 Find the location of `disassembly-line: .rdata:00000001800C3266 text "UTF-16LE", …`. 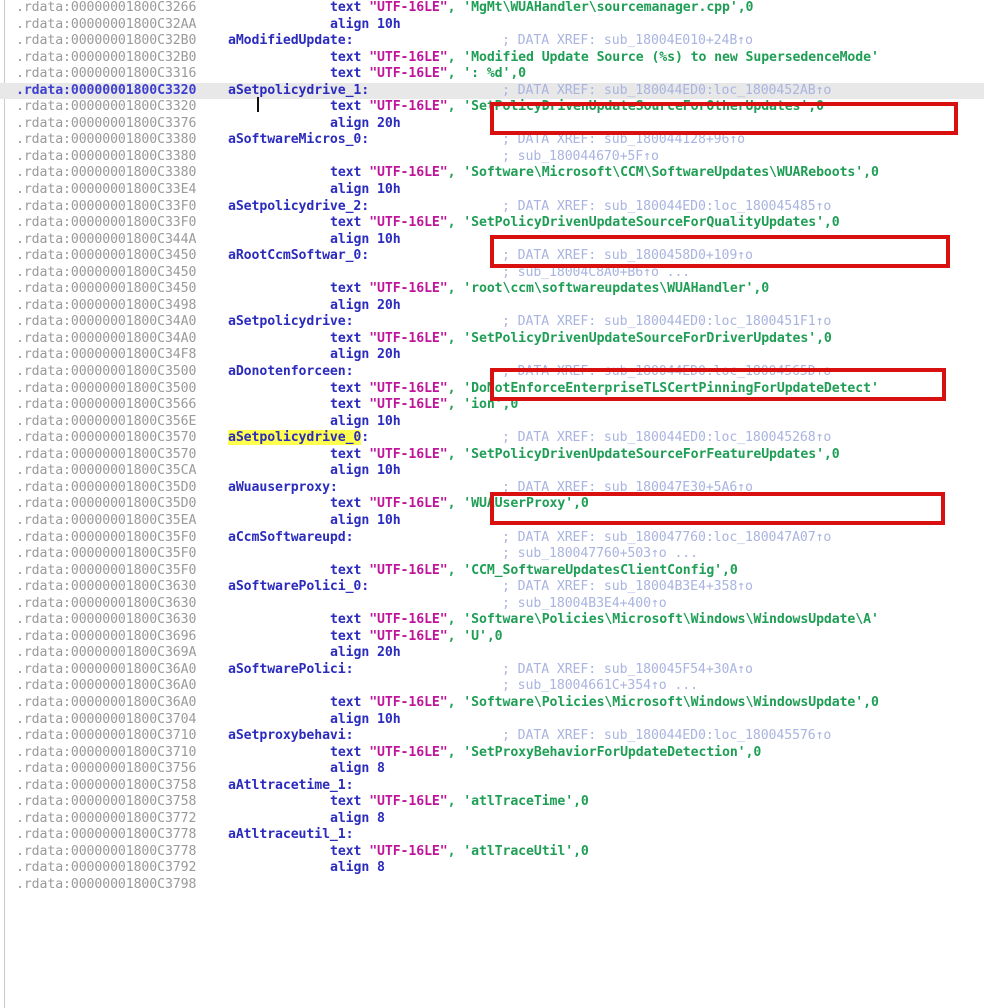

disassembly-line: .rdata:00000001800C3266 text "UTF-16LE", … is located at coordinates (492, 8).